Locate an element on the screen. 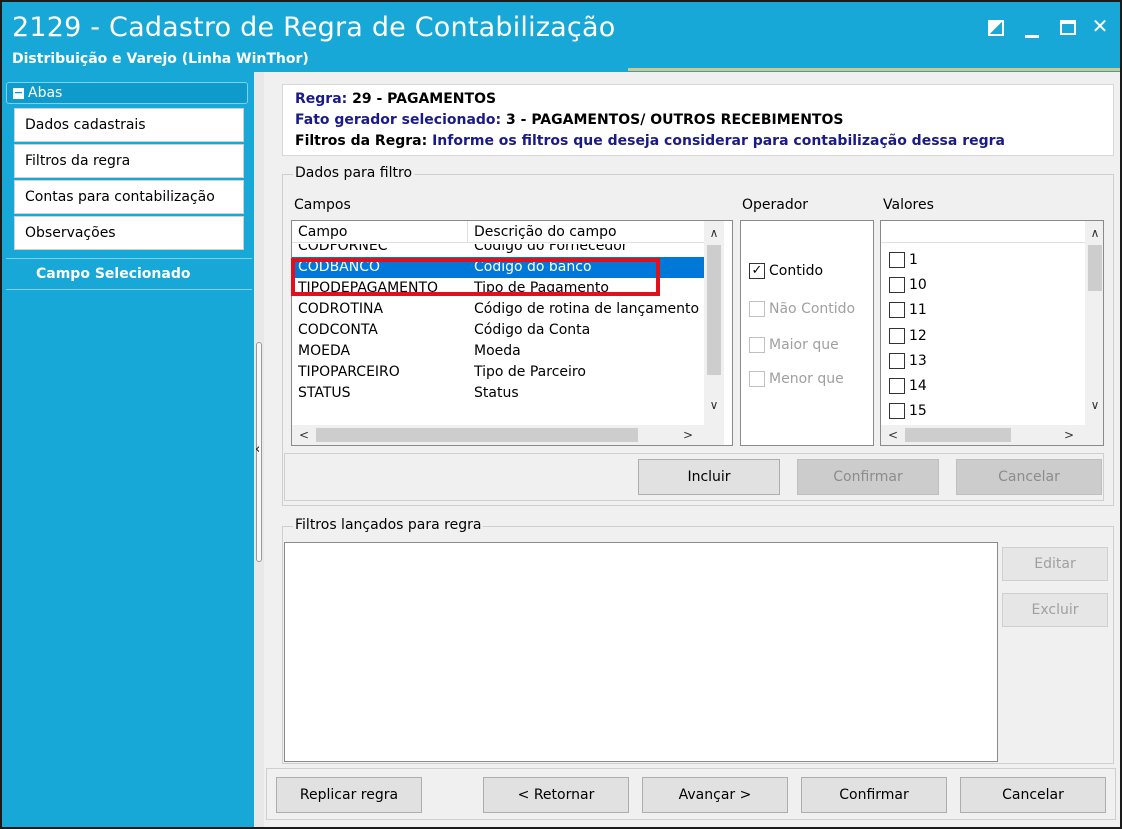  operador-contido: ✓ Contido is located at coordinates (786, 271).